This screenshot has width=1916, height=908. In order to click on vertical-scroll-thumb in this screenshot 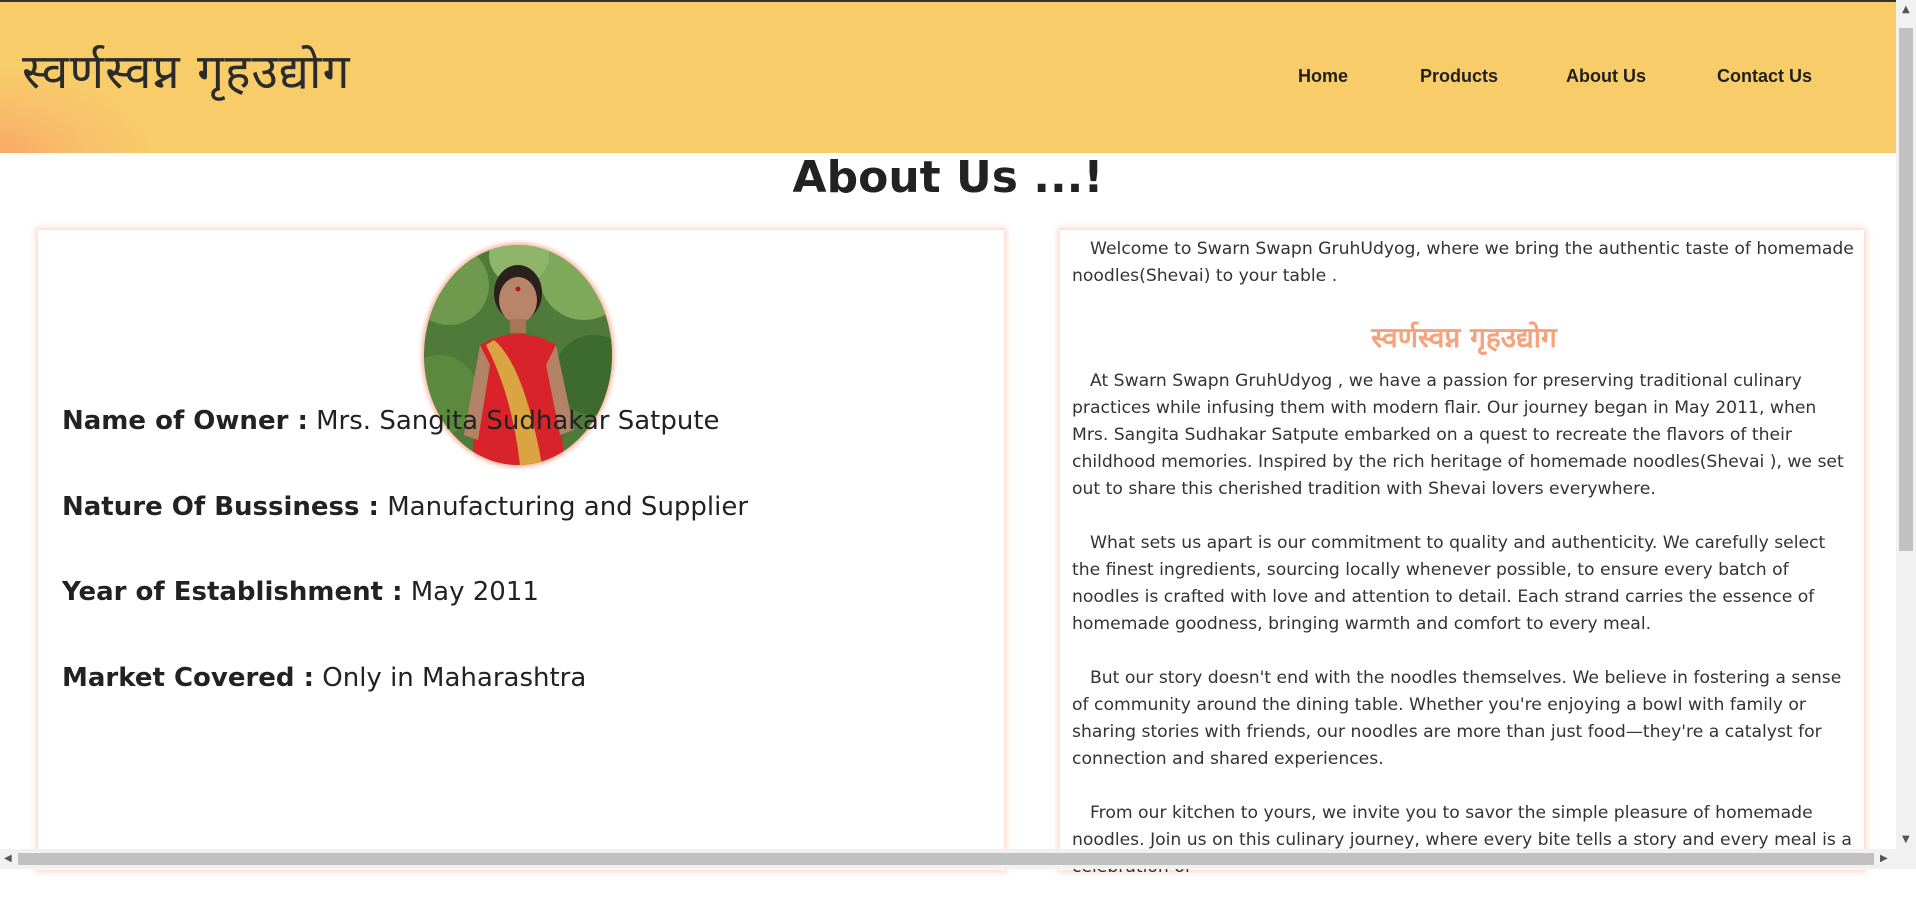, I will do `click(1906, 289)`.